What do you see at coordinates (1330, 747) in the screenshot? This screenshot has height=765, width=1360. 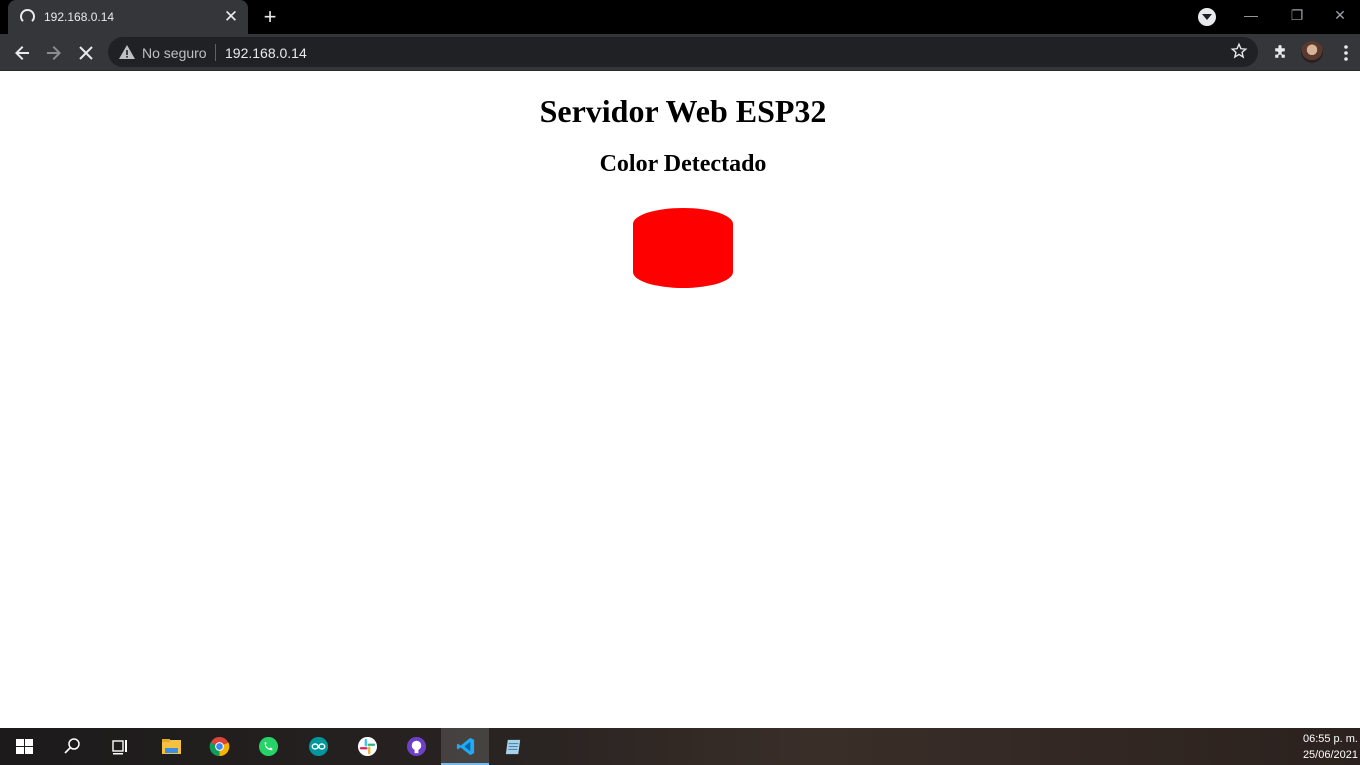 I see `system-clock: 06:55 p. m. 25/06/2021` at bounding box center [1330, 747].